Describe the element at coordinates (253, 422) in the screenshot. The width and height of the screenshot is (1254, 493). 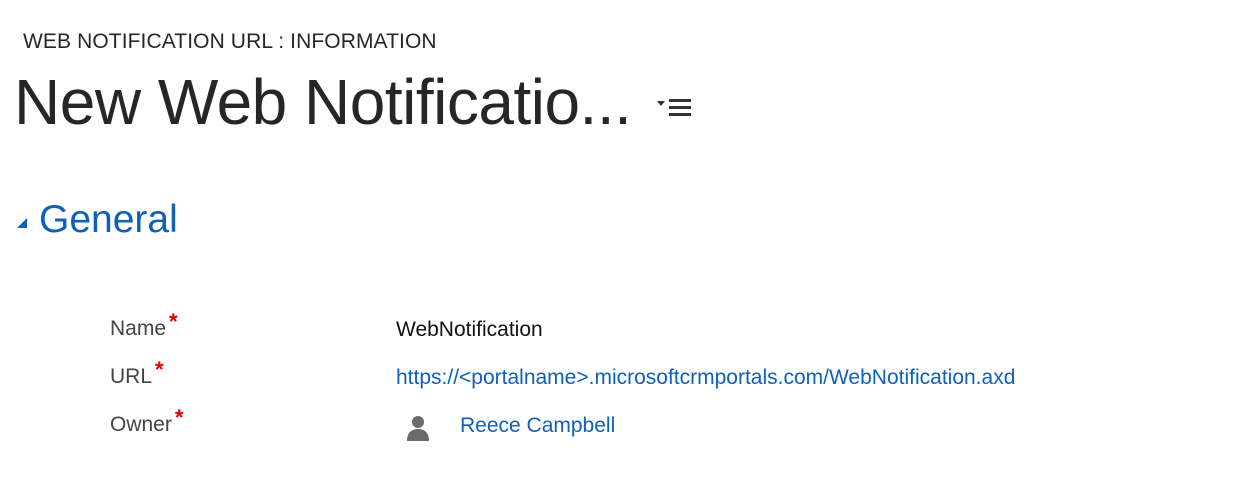
I see `field-label-owner: Owner *` at that location.